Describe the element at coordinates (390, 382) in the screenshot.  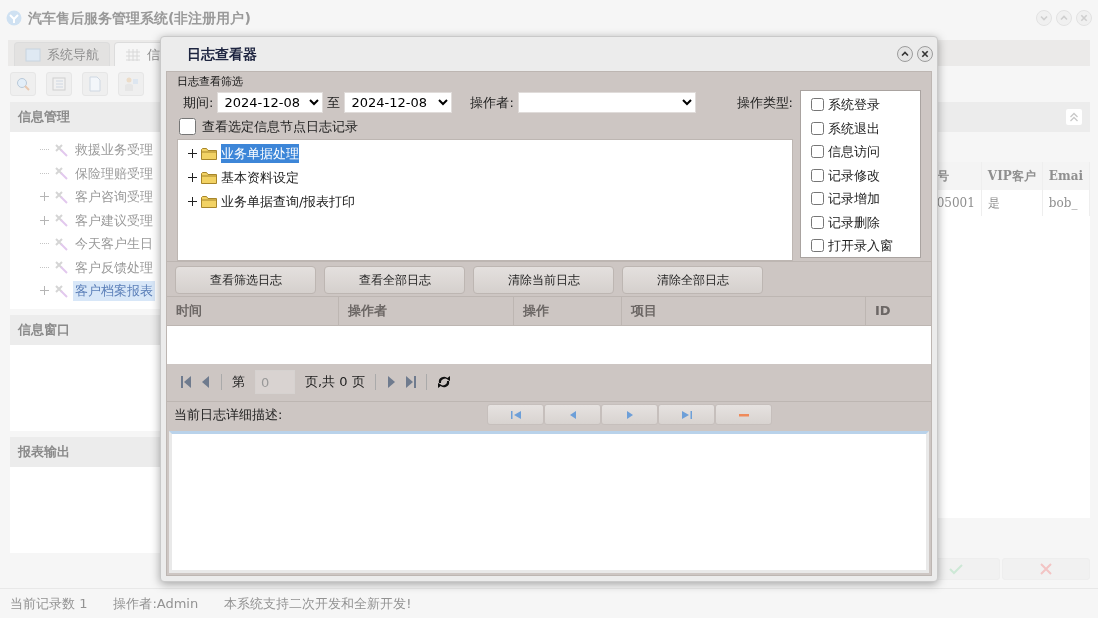
I see `next-page-icon` at that location.